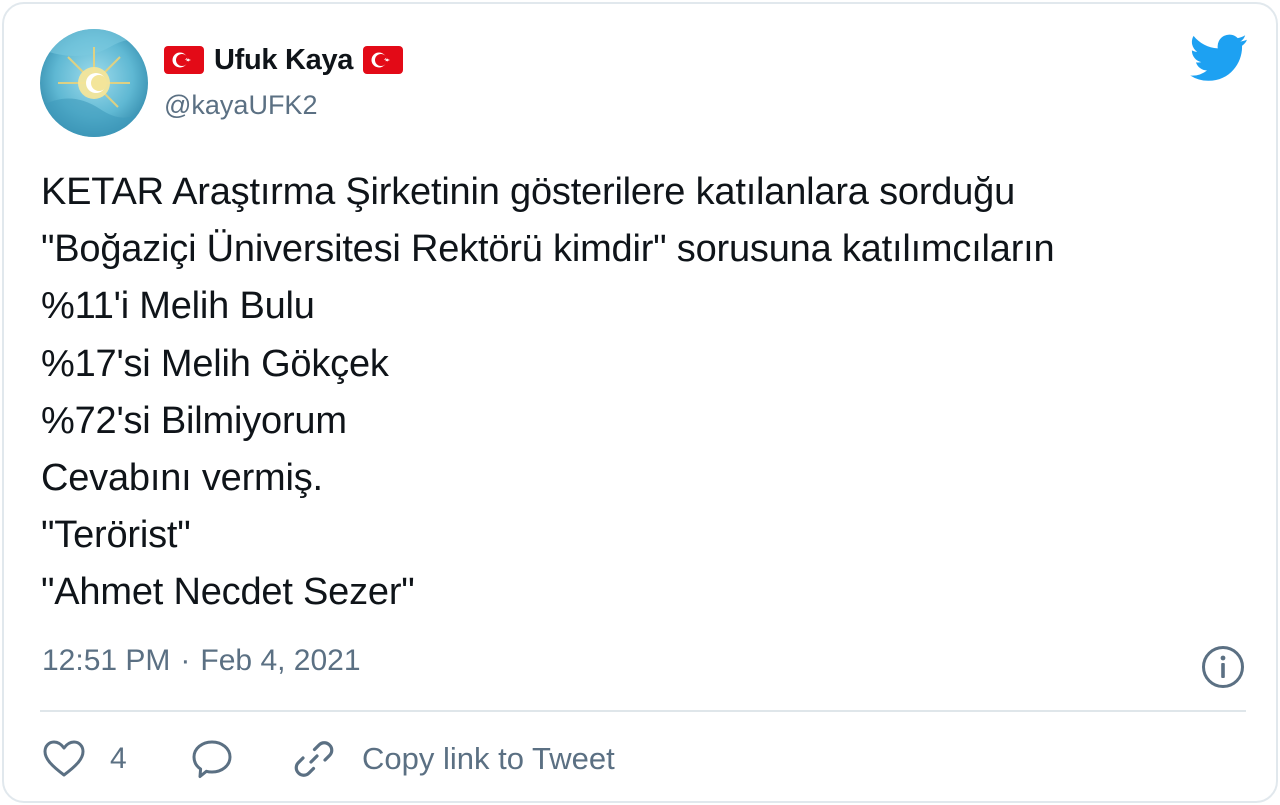  What do you see at coordinates (642, 759) in the screenshot?
I see `action-bar: 4 Copy link to Tweet` at bounding box center [642, 759].